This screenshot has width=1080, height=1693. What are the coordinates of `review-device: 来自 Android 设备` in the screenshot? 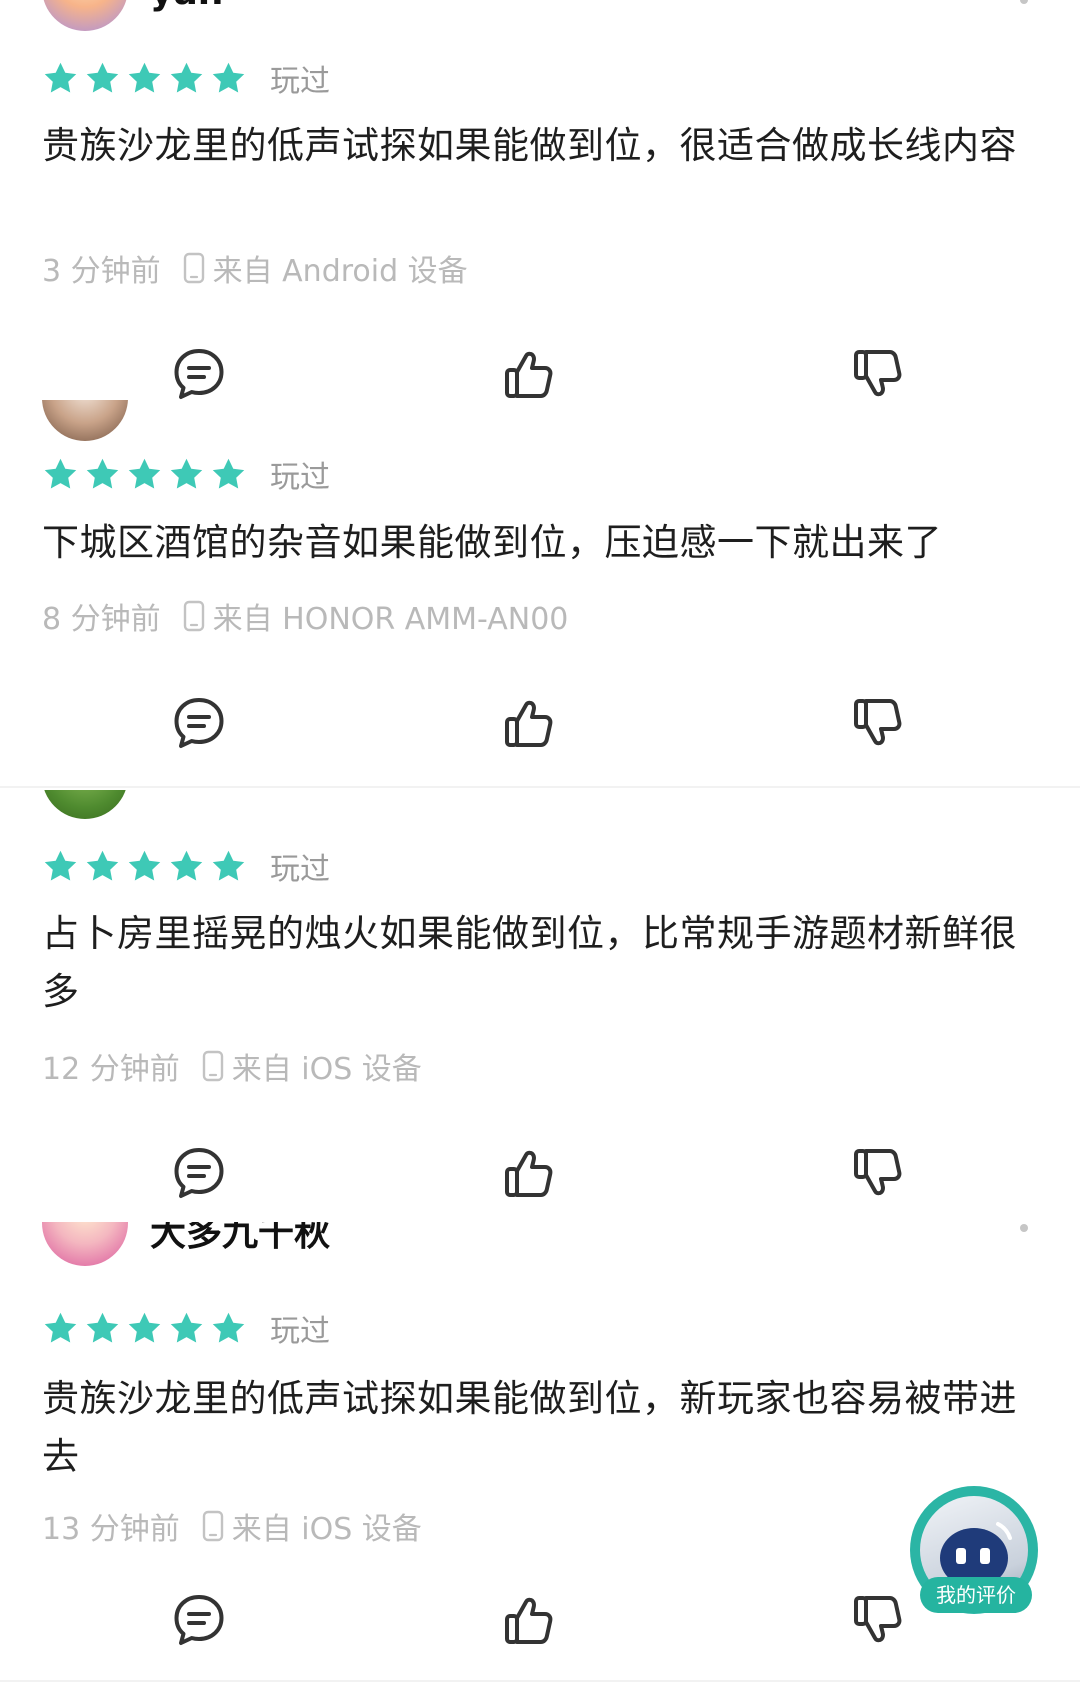 It's located at (340, 271).